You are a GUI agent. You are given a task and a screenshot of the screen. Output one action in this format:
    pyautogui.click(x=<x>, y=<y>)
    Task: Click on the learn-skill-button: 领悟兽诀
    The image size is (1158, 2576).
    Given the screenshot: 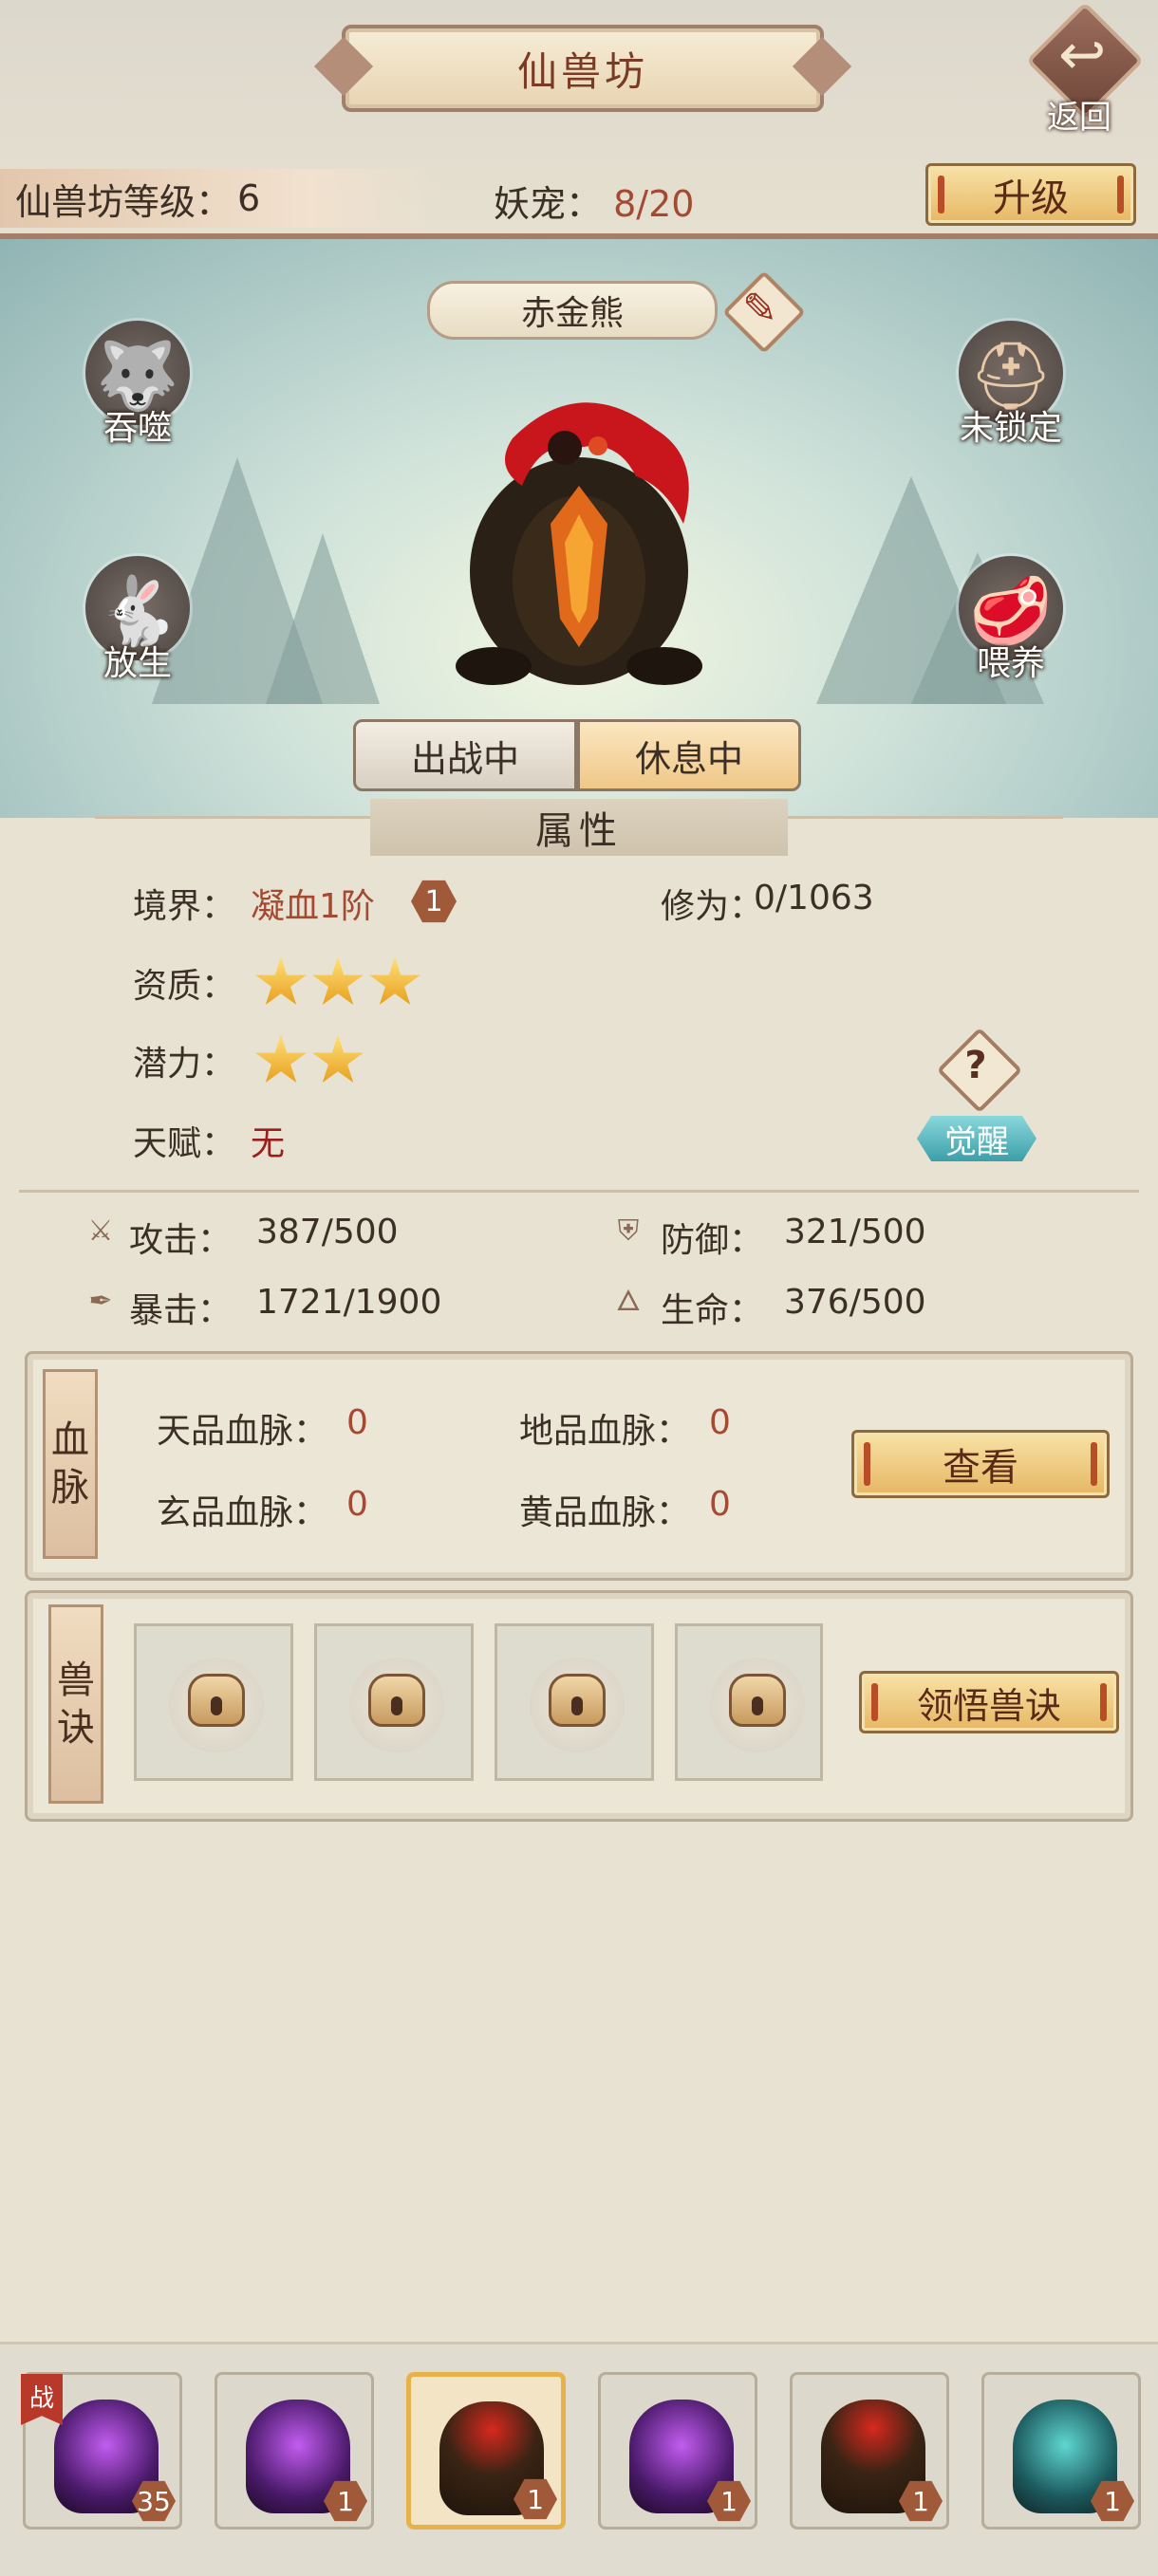 What is the action you would take?
    pyautogui.click(x=989, y=1702)
    